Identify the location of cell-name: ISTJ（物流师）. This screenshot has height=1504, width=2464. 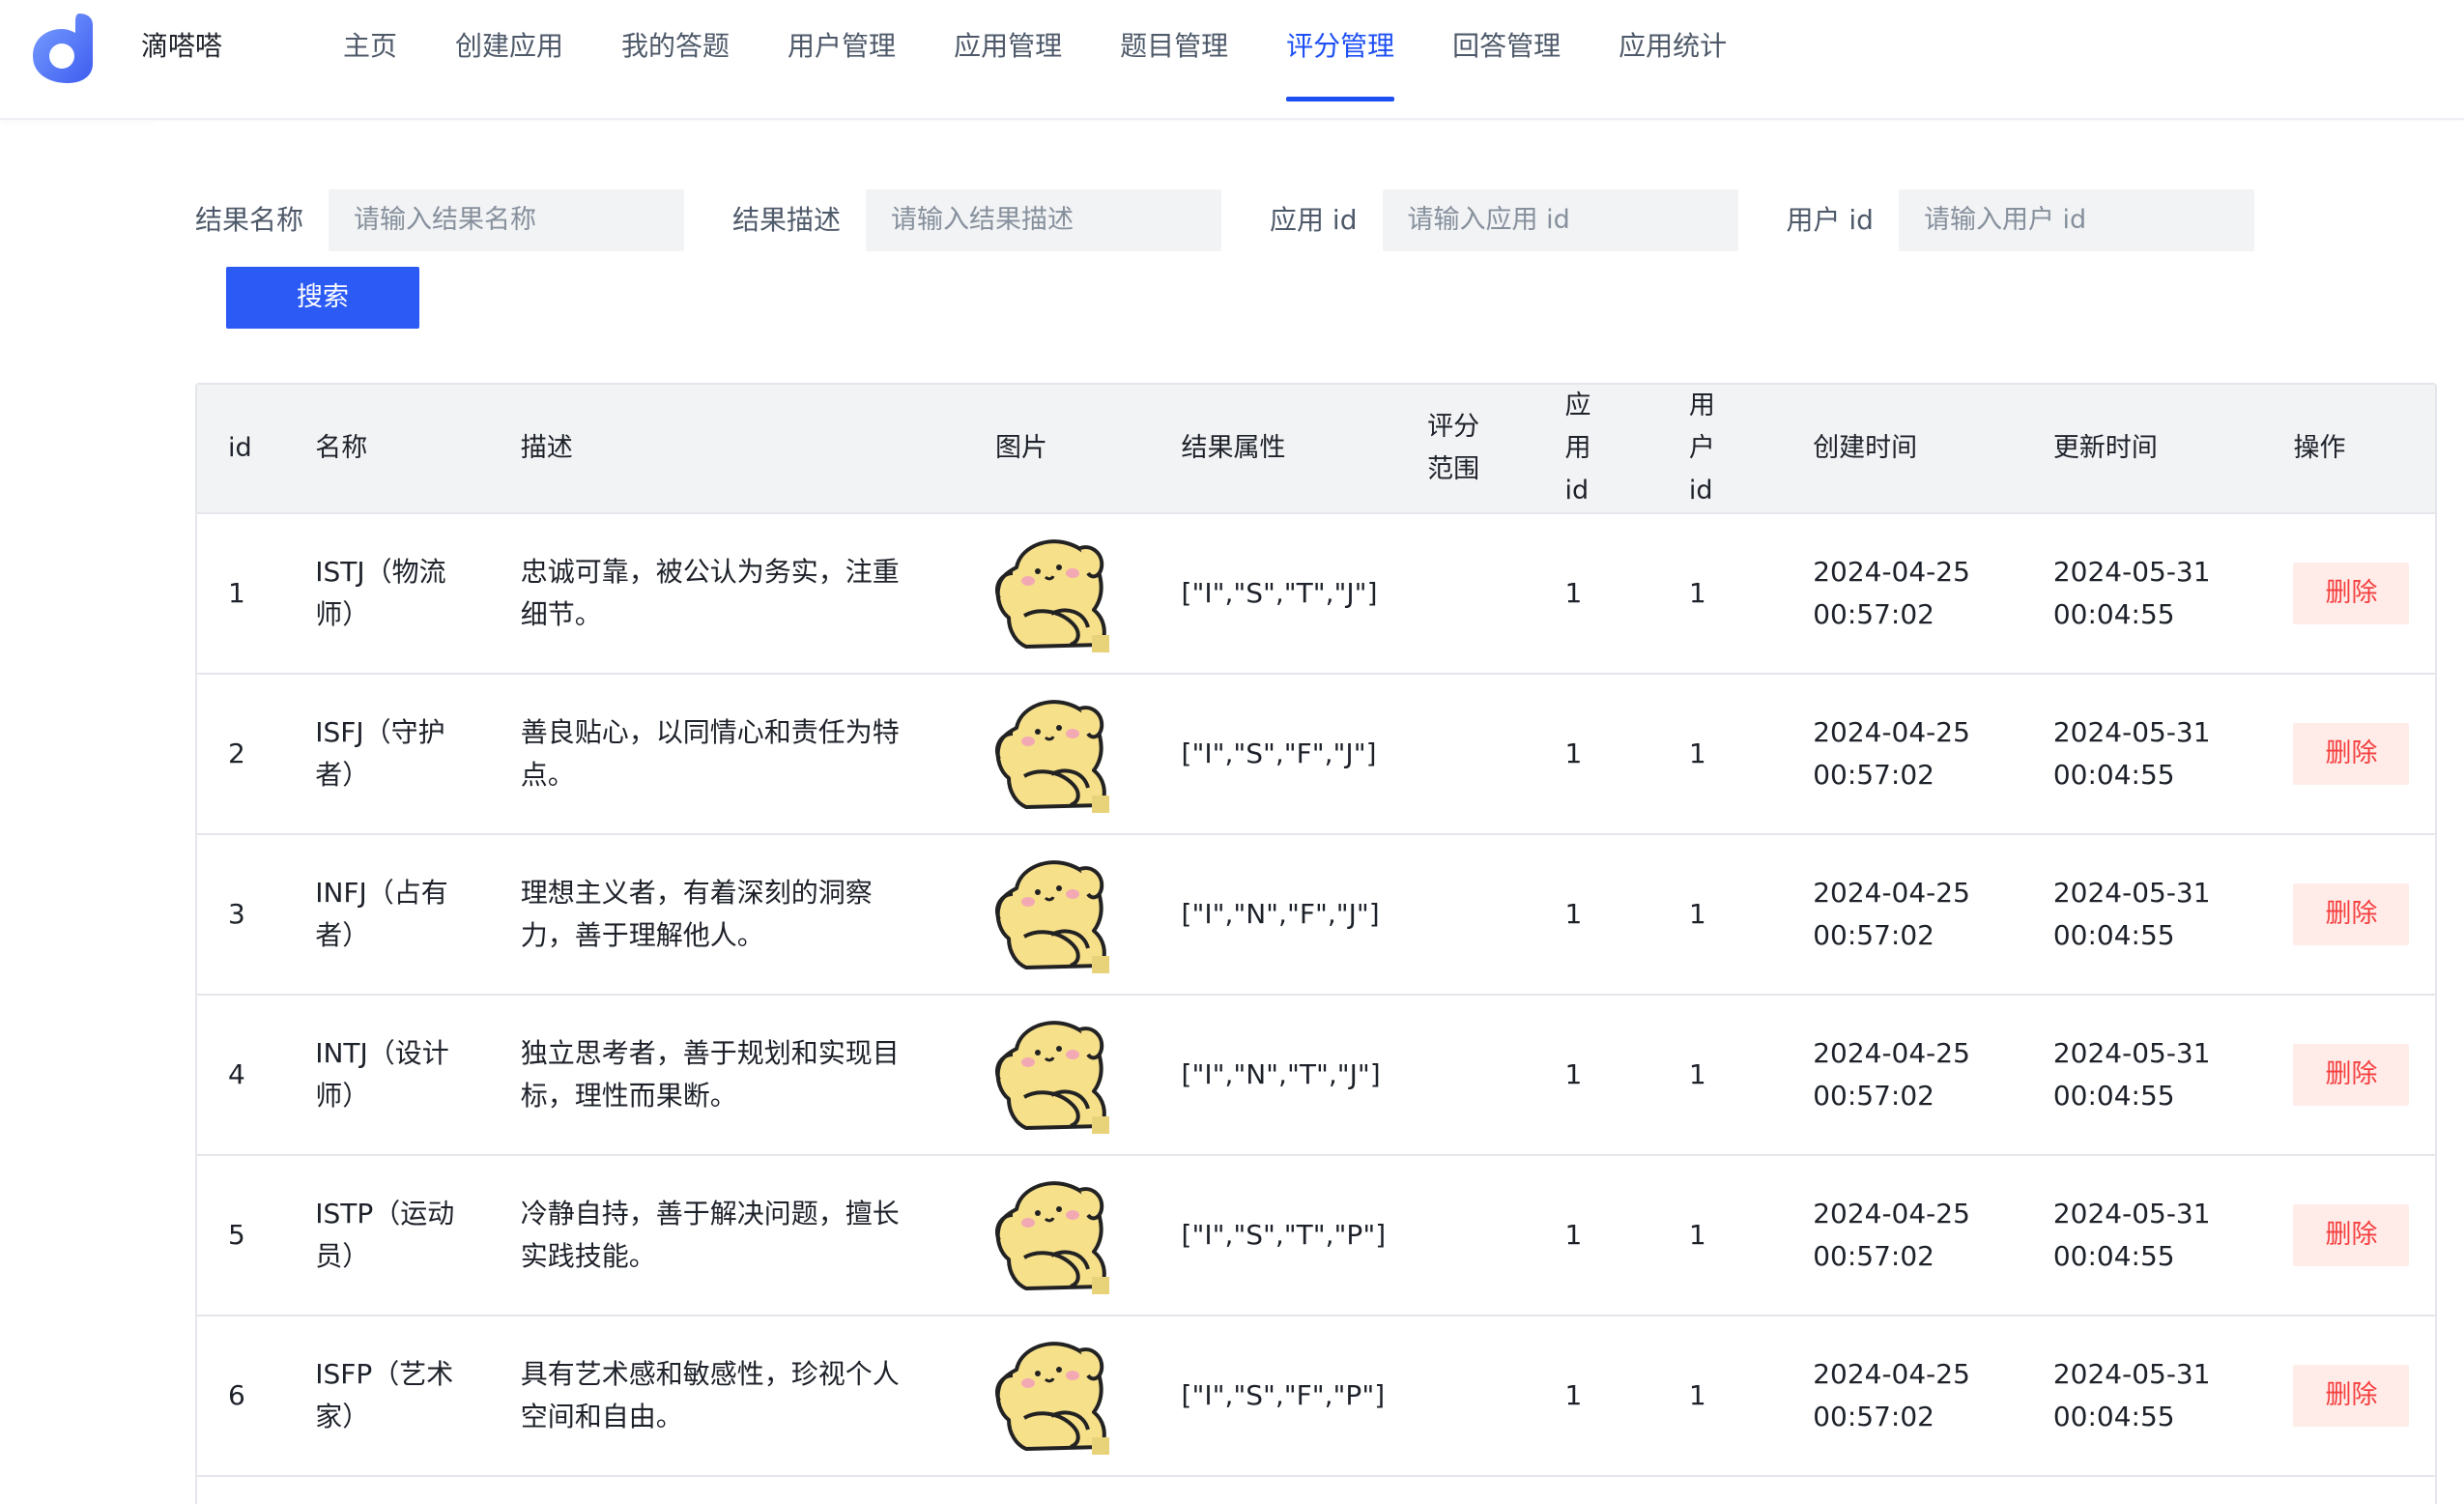
(381, 593).